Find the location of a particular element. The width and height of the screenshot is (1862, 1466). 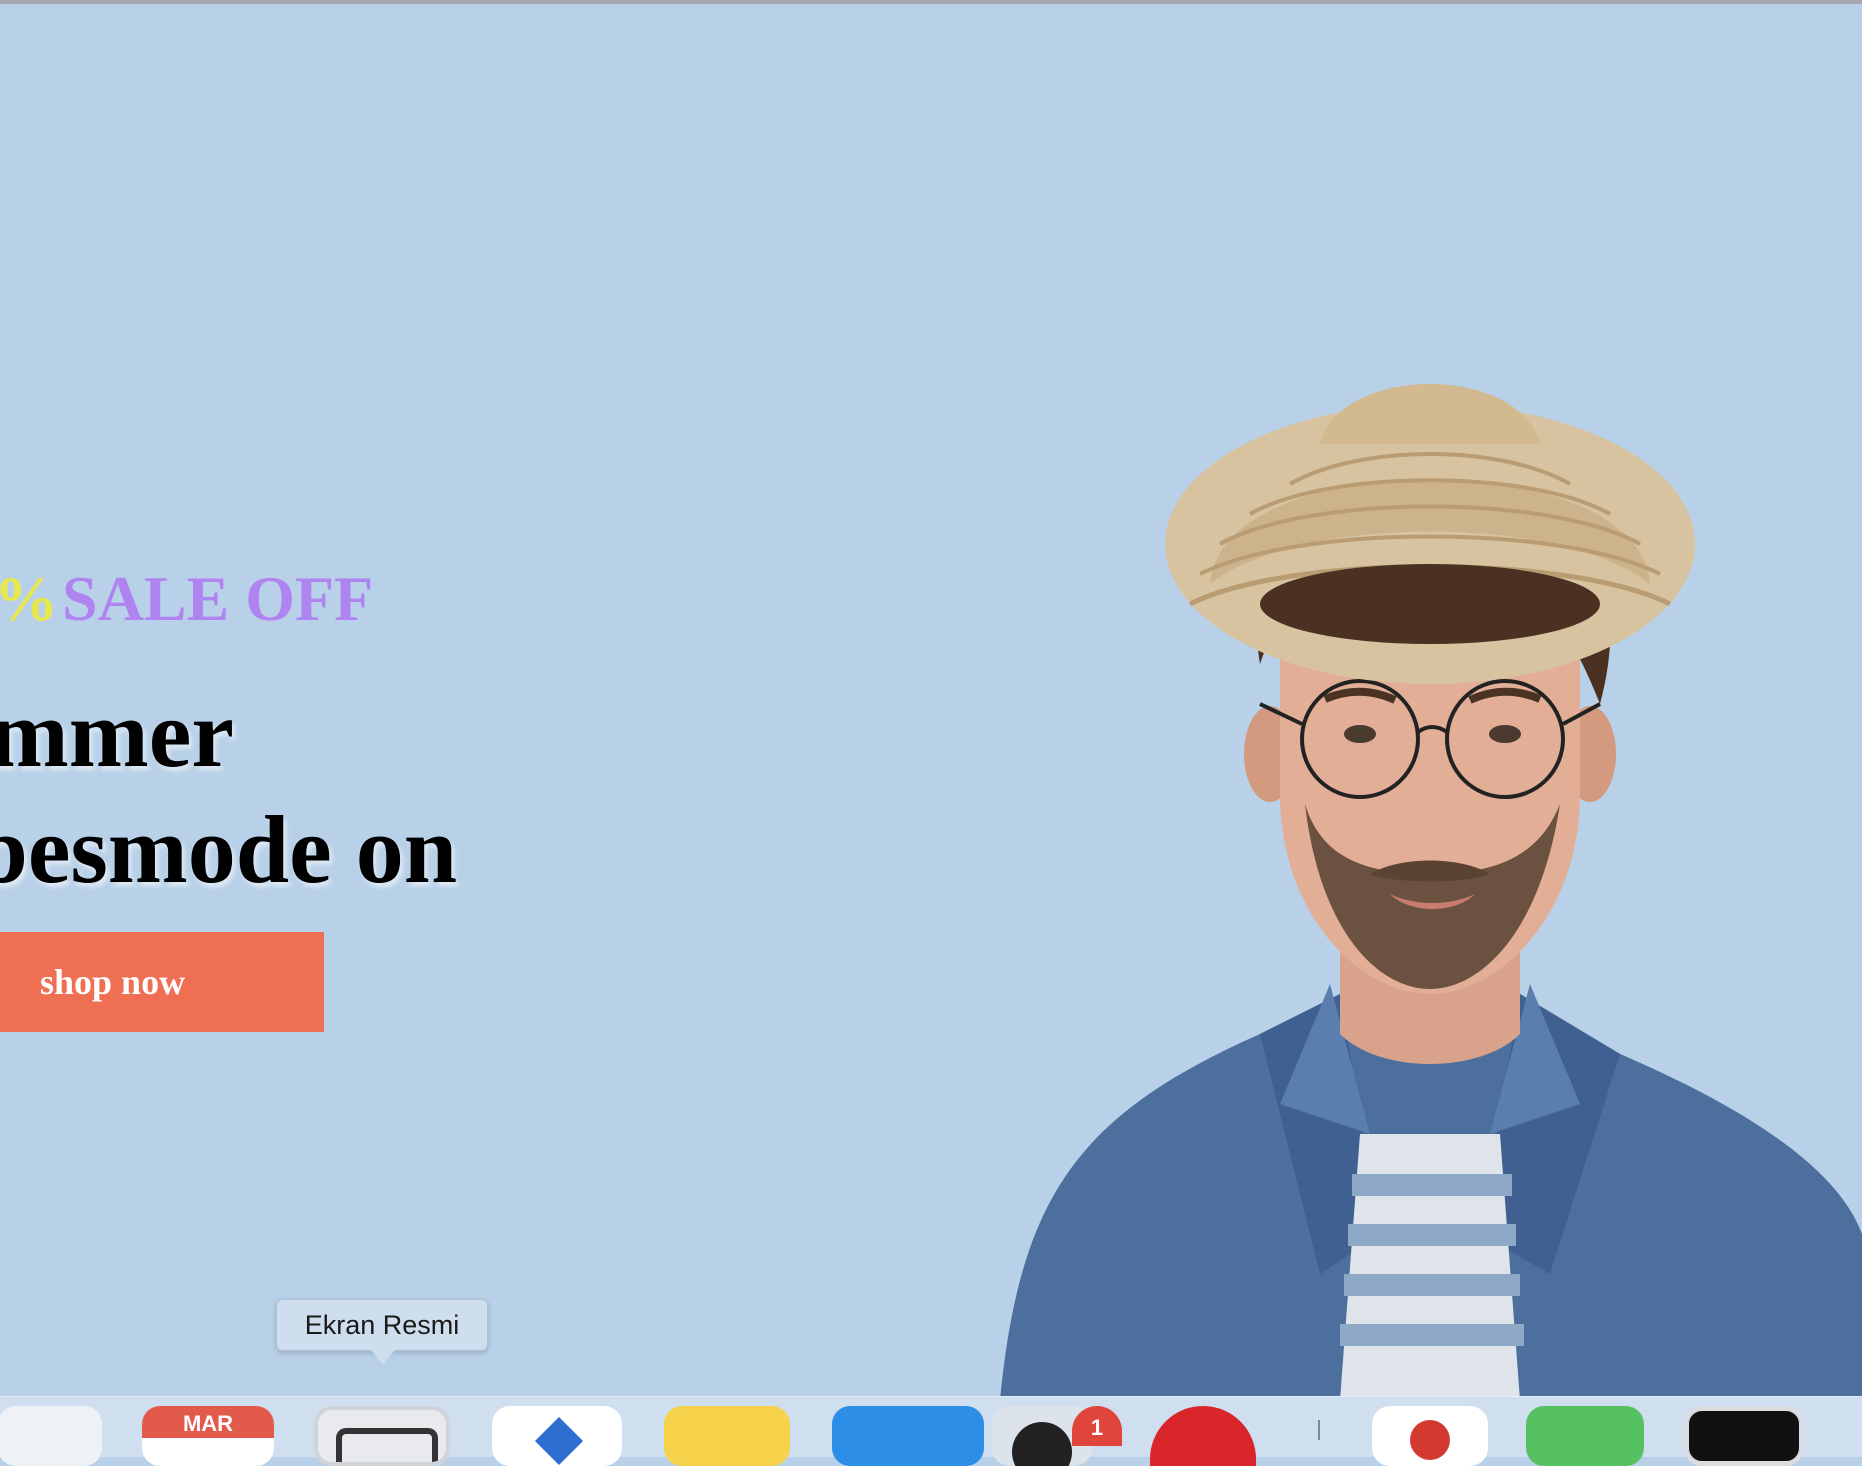

terminal-icon is located at coordinates (1744, 1436).